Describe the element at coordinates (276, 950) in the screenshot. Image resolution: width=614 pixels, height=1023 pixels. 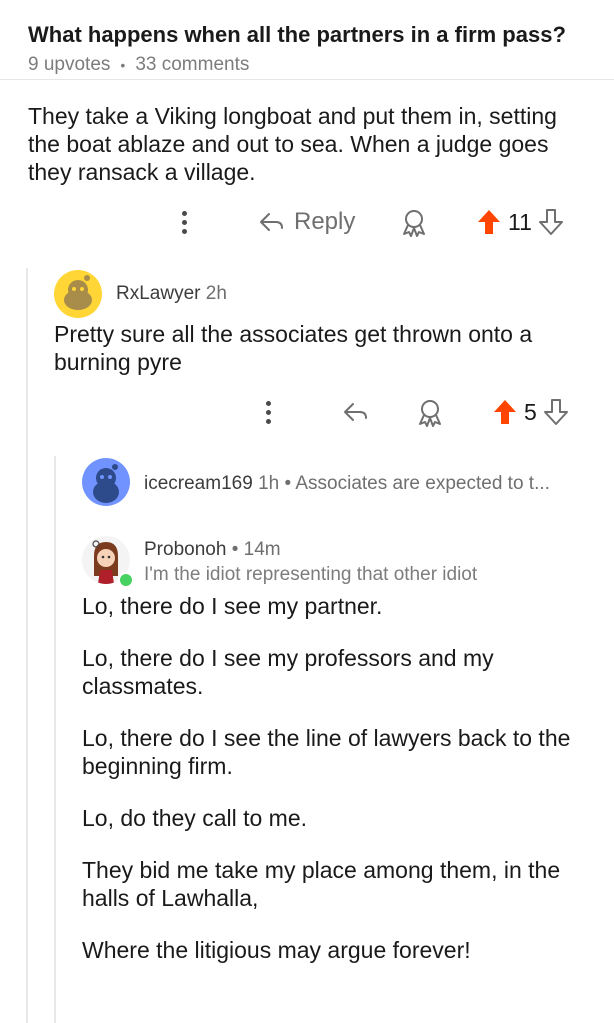
I see `comment-paragraph: Where the litigious may argue forever!` at that location.